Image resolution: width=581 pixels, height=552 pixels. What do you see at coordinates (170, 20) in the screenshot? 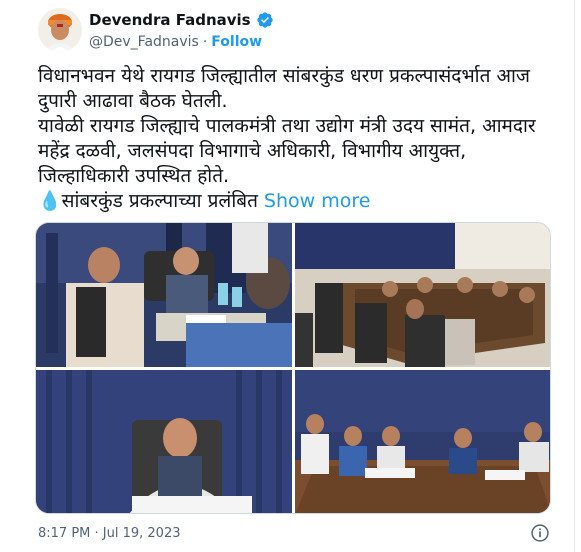
I see `author-display-name: Devendra Fadnavis` at bounding box center [170, 20].